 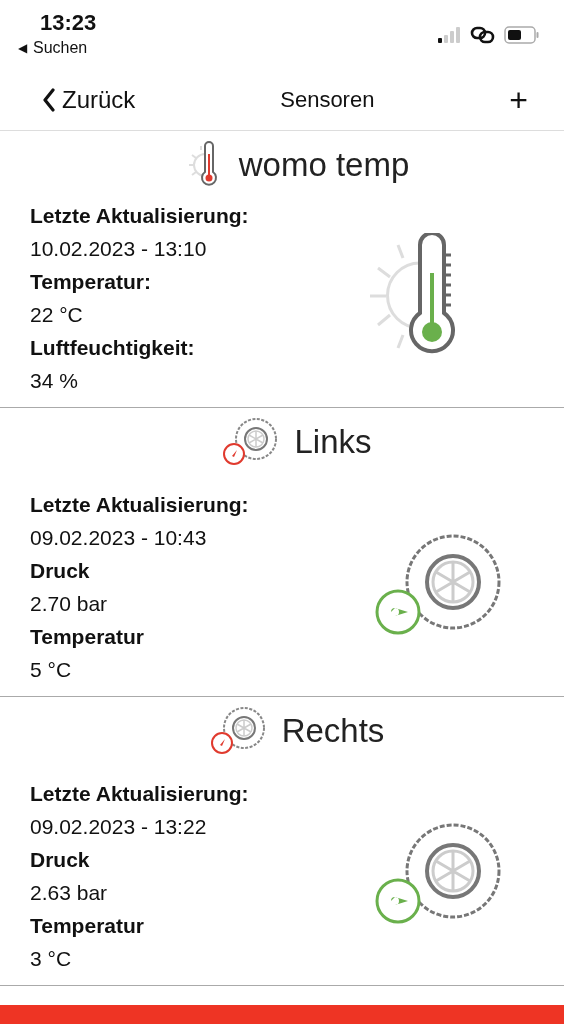 What do you see at coordinates (450, 35) in the screenshot?
I see `signal-icon` at bounding box center [450, 35].